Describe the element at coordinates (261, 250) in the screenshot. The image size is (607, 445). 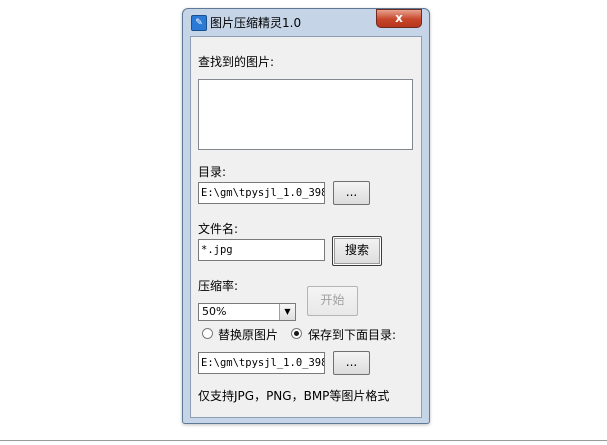
I see `file-name-input: *.jpg` at that location.